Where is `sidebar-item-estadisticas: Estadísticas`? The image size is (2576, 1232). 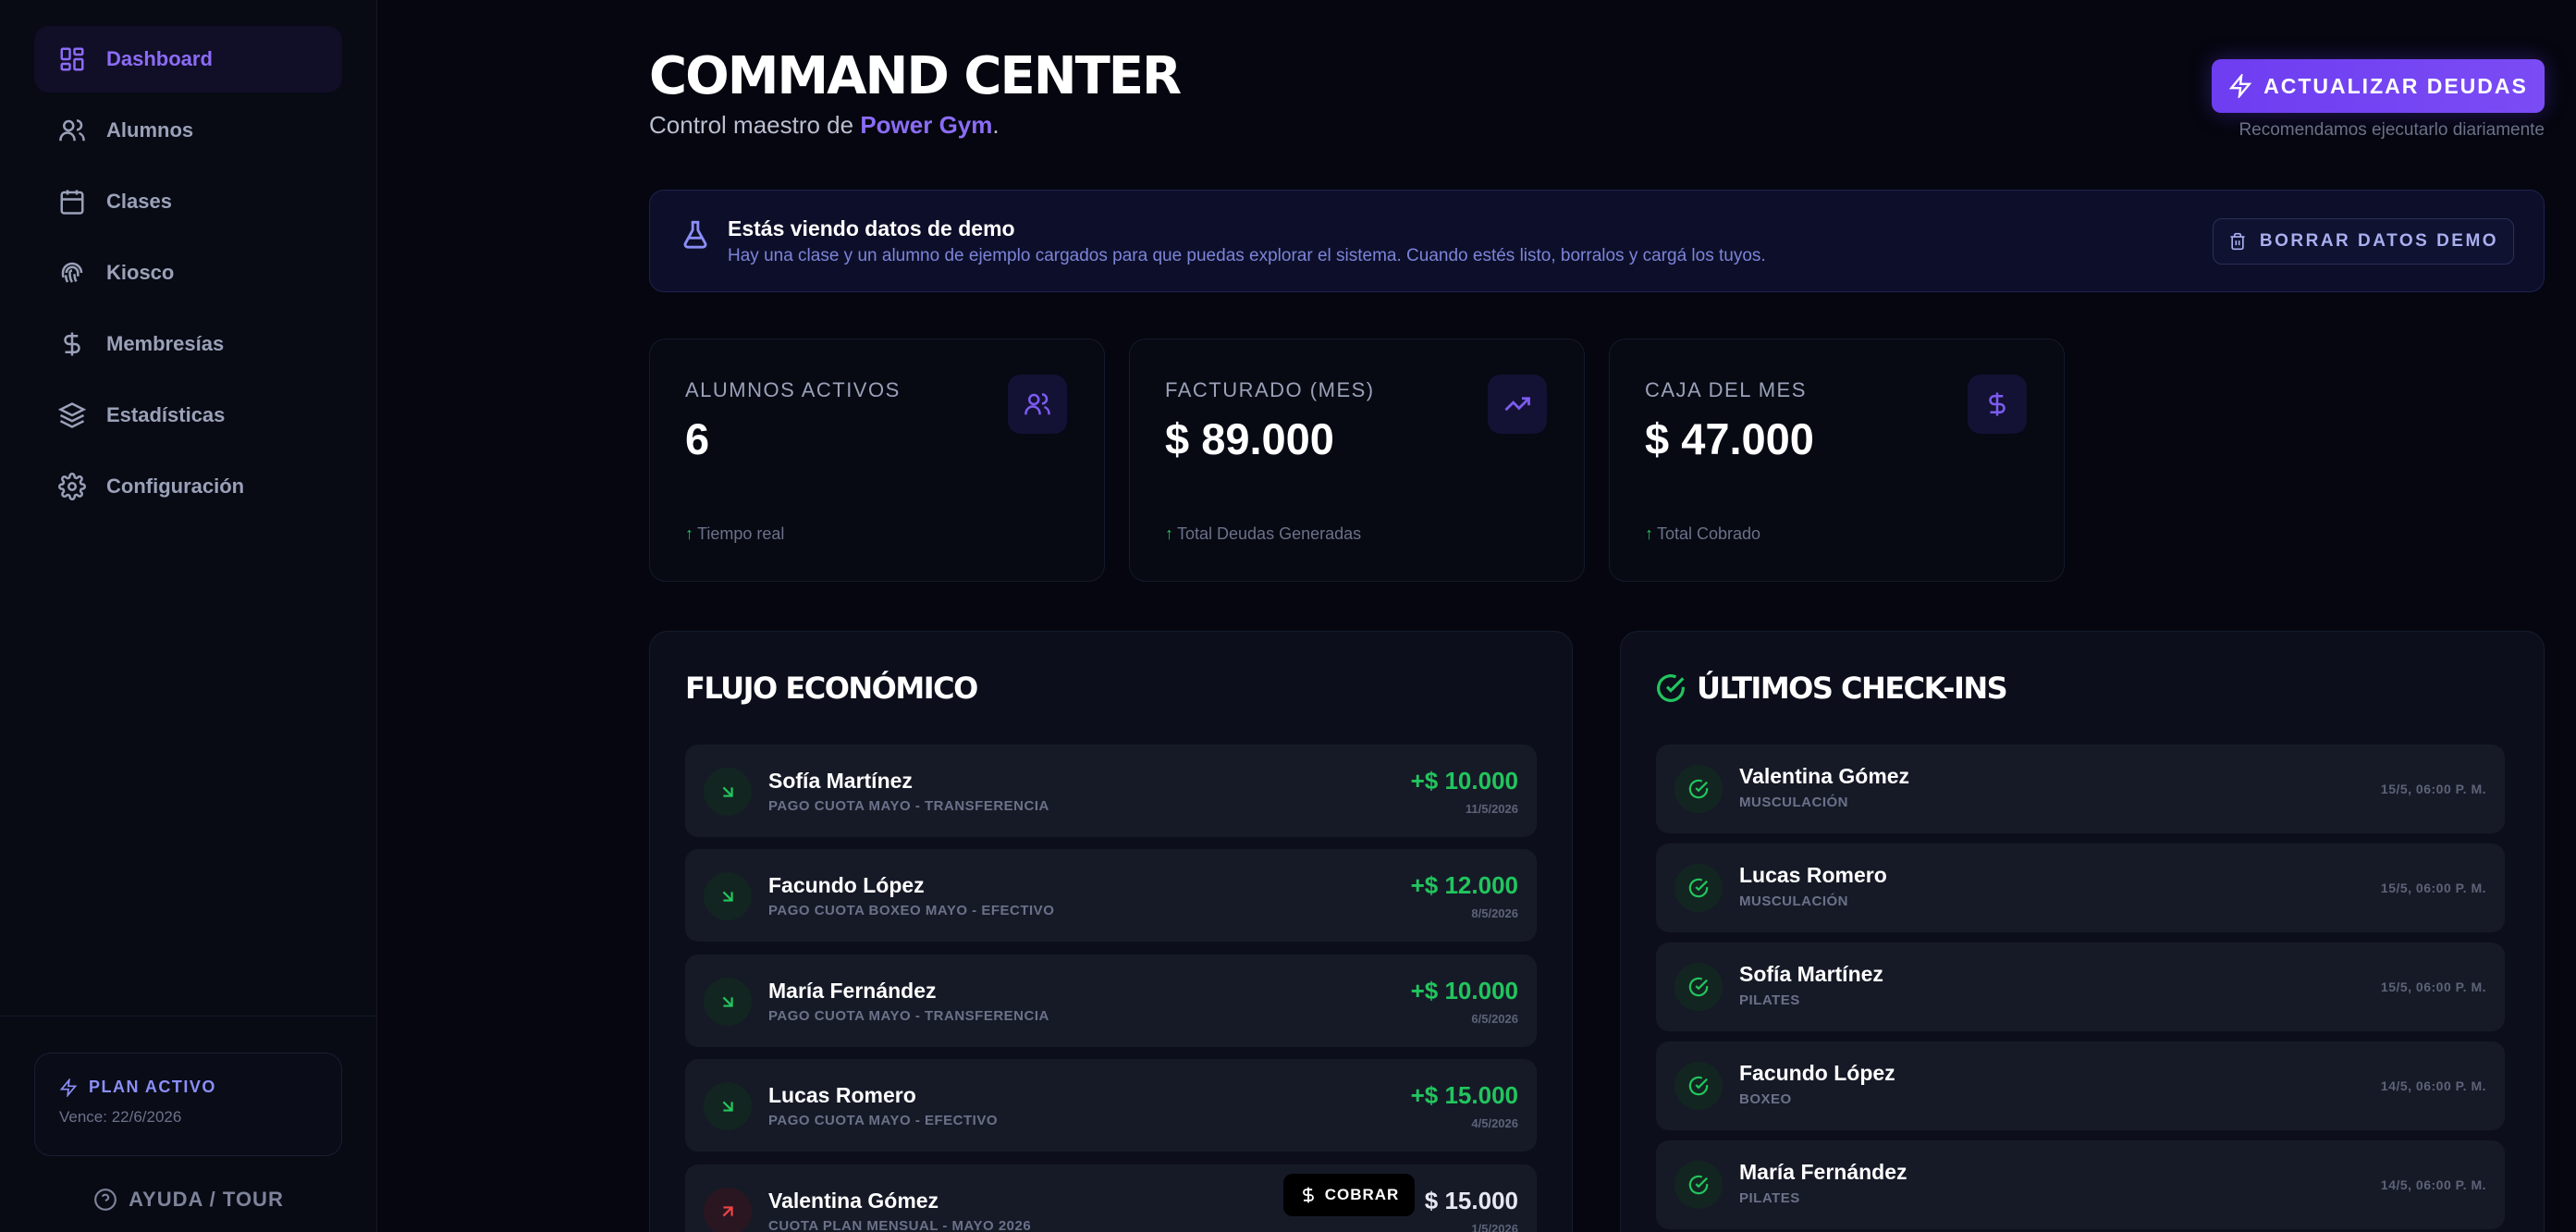
sidebar-item-estadisticas: Estadísticas is located at coordinates (188, 415).